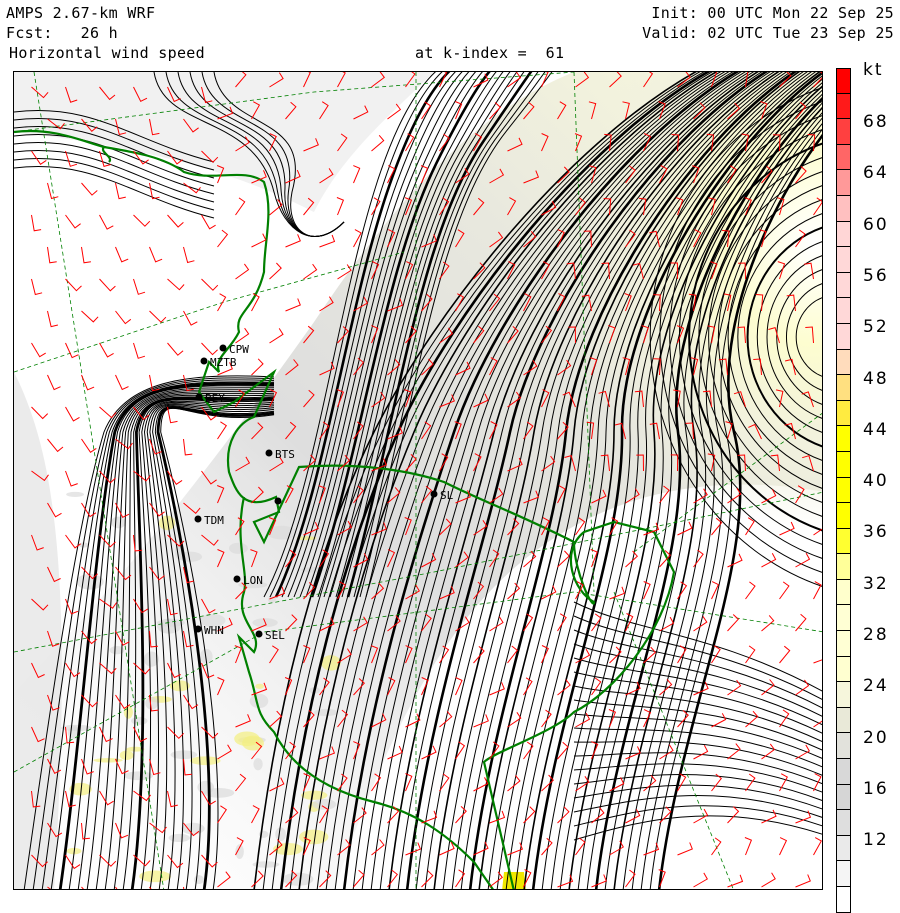 Image resolution: width=900 pixels, height=913 pixels. What do you see at coordinates (876, 327) in the screenshot?
I see `colorbar-label: 52` at bounding box center [876, 327].